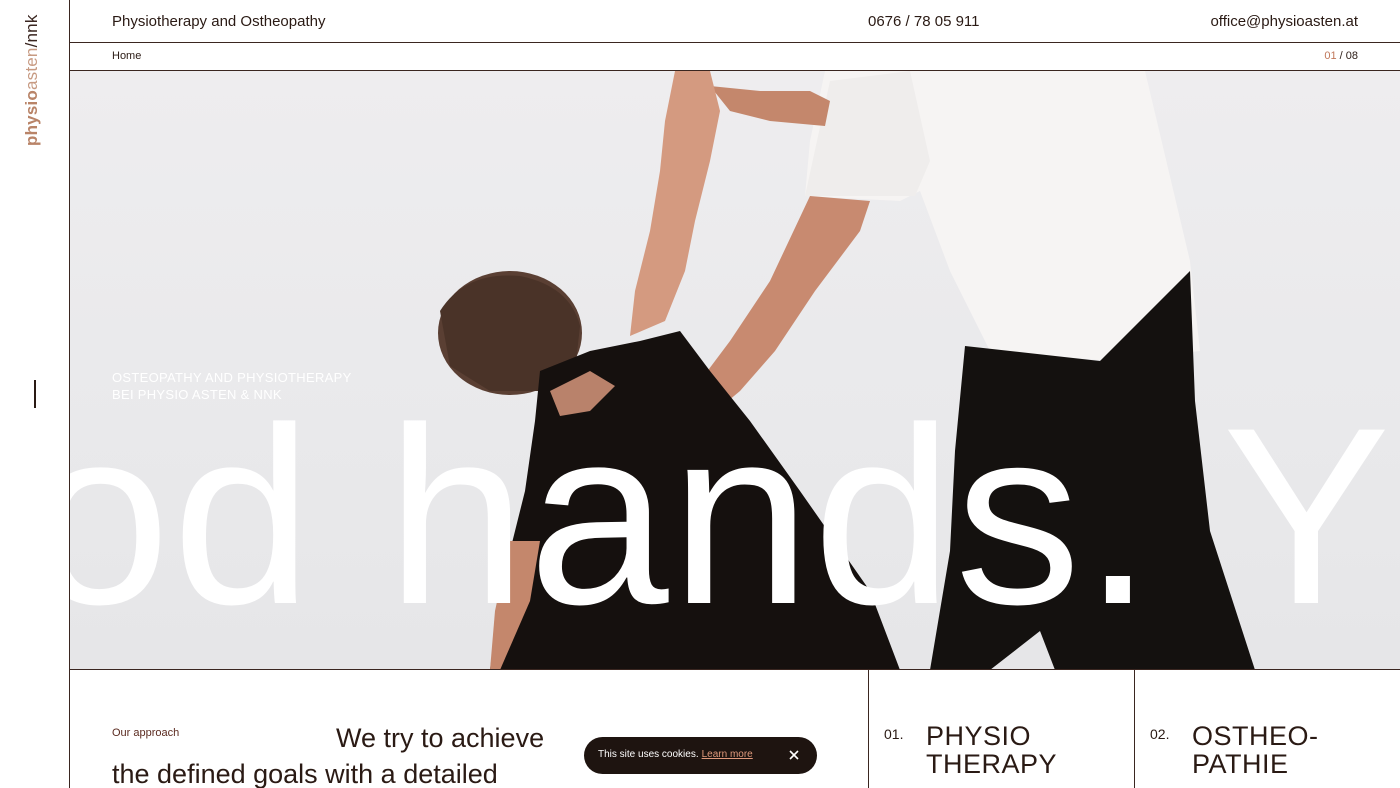 The width and height of the screenshot is (1400, 788). I want to click on slide-counter: 01 / 08, so click(1341, 56).